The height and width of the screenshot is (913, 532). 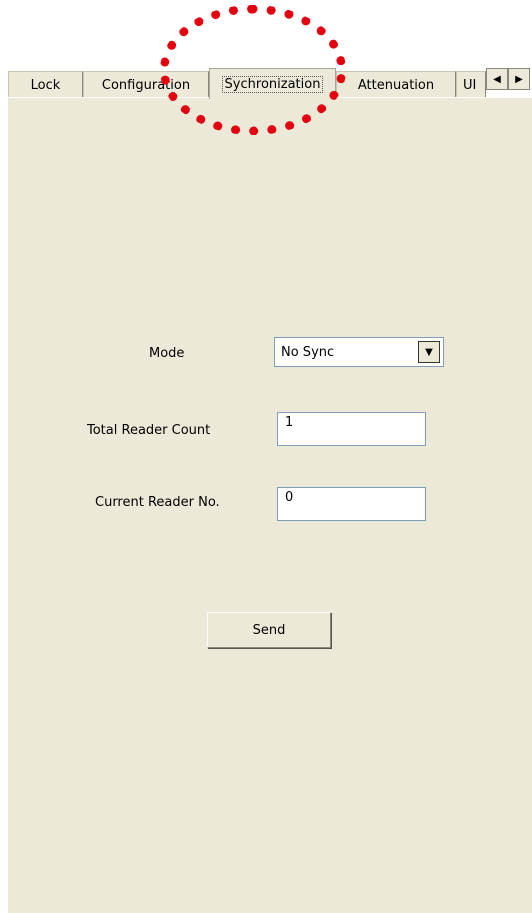 I want to click on chevron-left-icon: ◀, so click(x=497, y=79).